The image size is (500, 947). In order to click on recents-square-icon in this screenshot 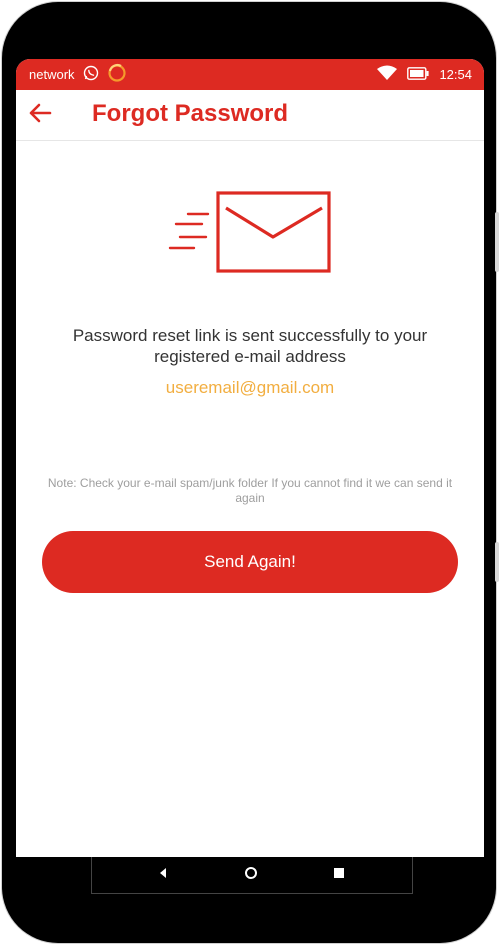, I will do `click(339, 875)`.